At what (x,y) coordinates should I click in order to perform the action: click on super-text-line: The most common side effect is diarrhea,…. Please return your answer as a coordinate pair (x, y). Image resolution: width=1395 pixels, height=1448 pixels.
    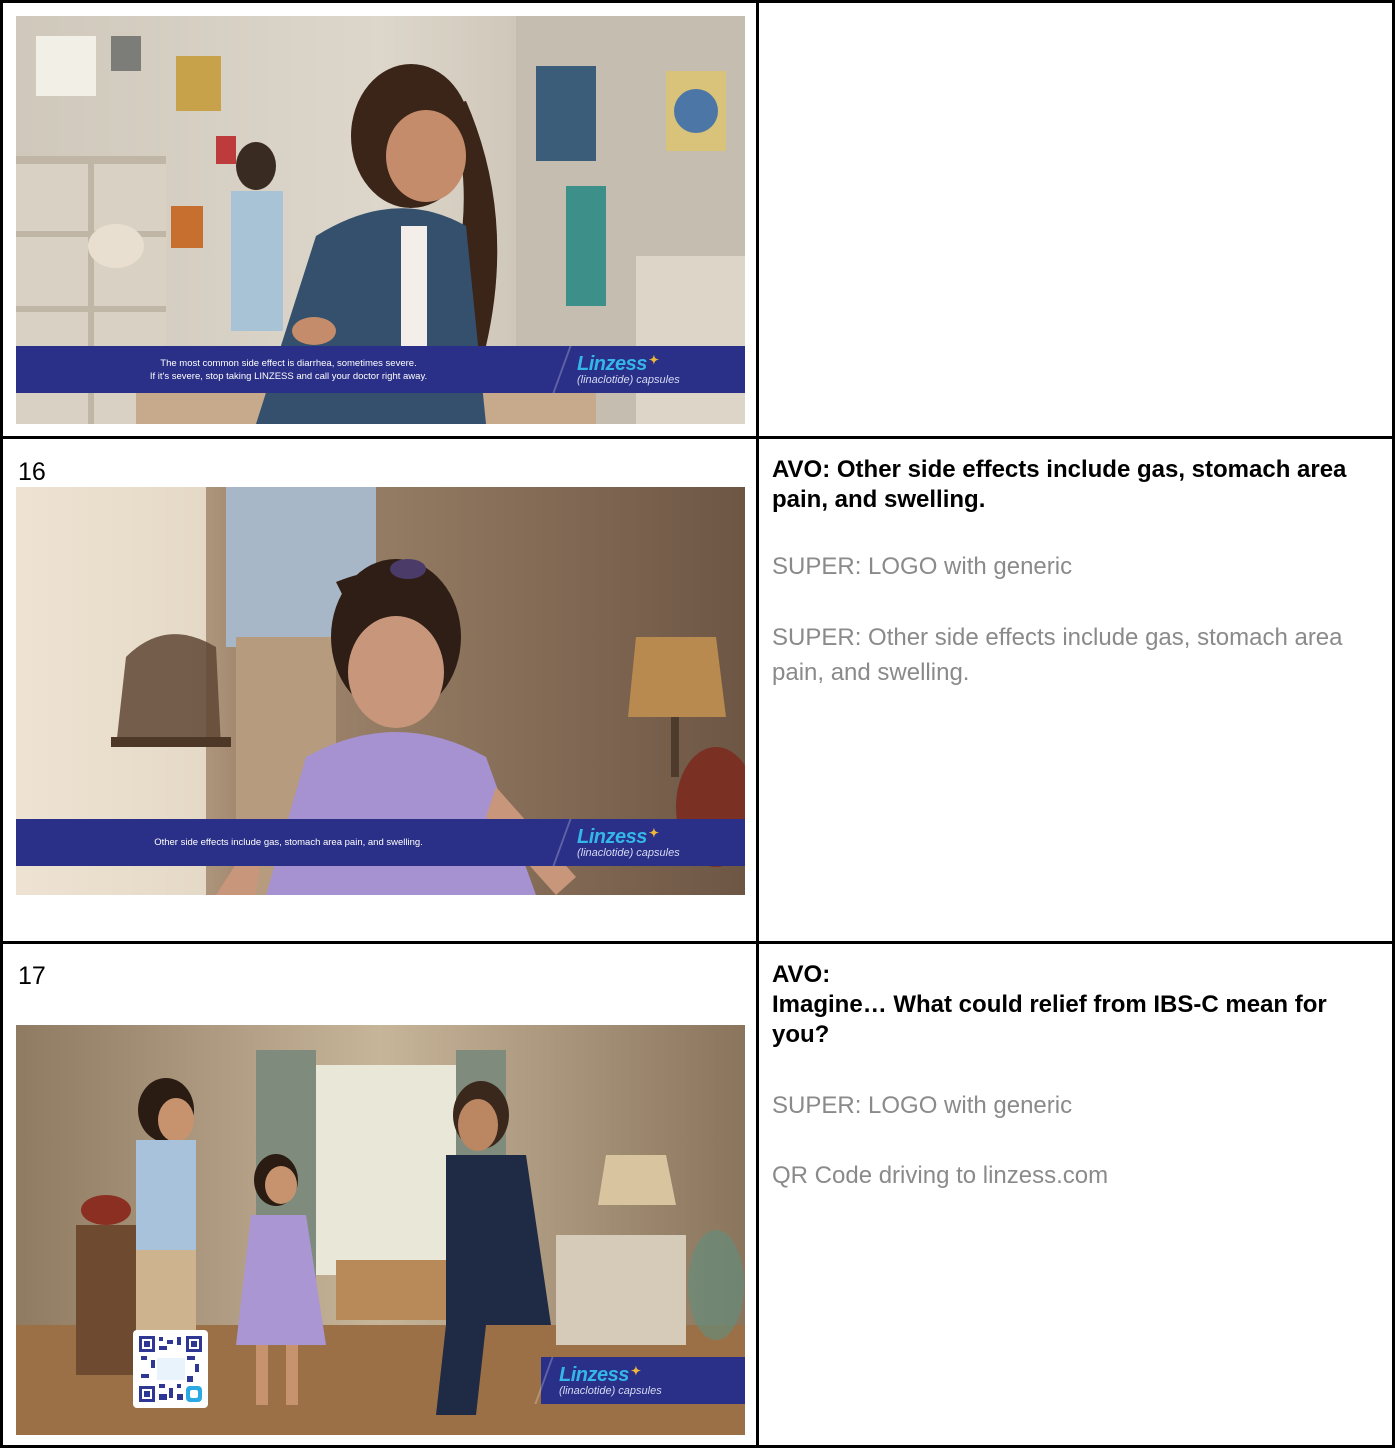
    Looking at the image, I should click on (288, 363).